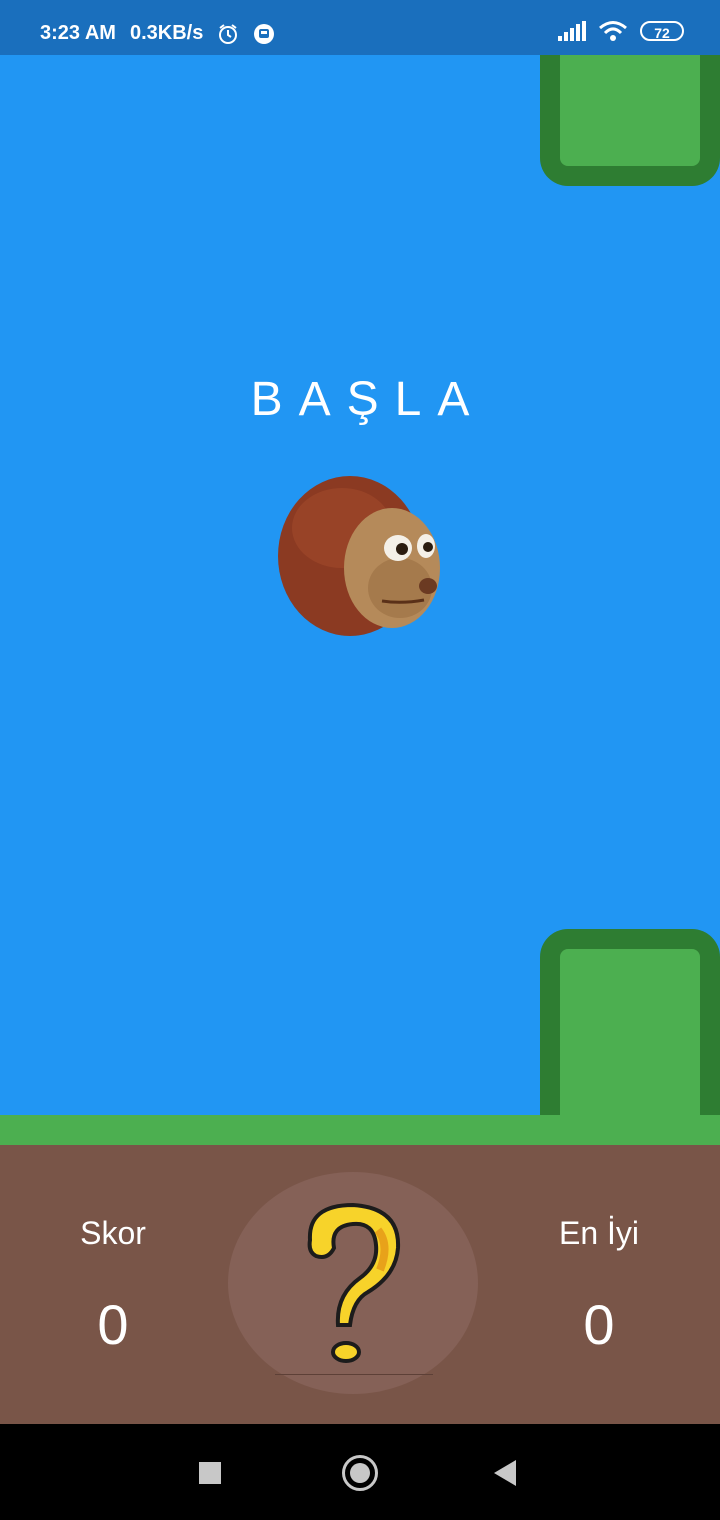 The height and width of the screenshot is (1520, 720). I want to click on battery-level: 72, so click(662, 33).